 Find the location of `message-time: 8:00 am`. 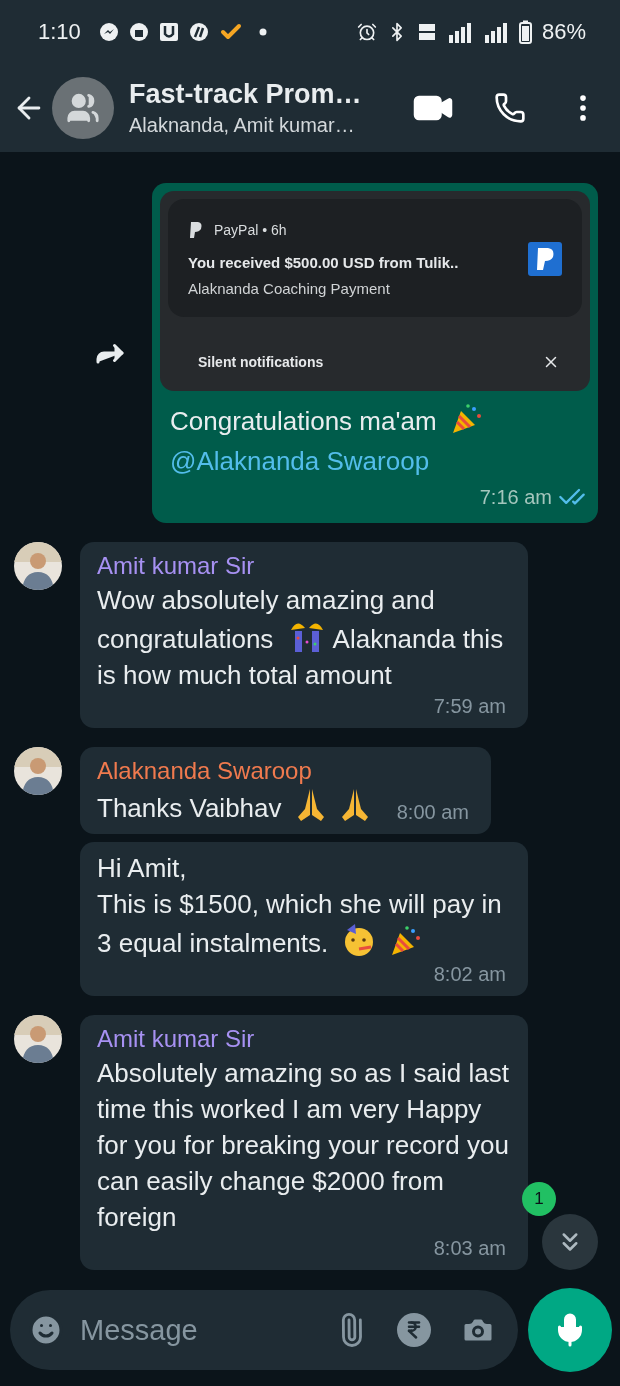

message-time: 8:00 am is located at coordinates (432, 812).